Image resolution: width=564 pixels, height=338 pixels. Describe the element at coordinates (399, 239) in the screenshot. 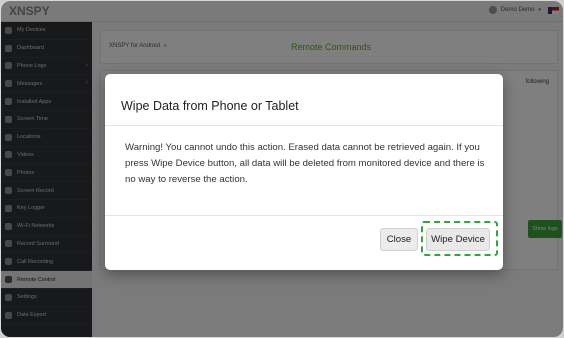

I see `close-button: Close` at that location.